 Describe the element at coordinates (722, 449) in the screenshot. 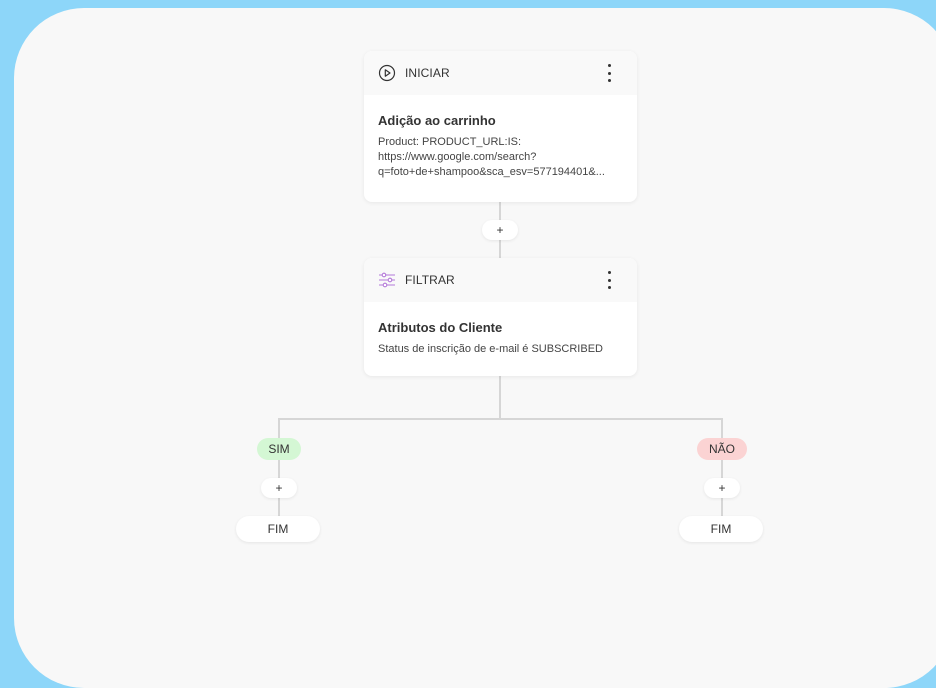

I see `no-branch-badge: NÃO` at that location.